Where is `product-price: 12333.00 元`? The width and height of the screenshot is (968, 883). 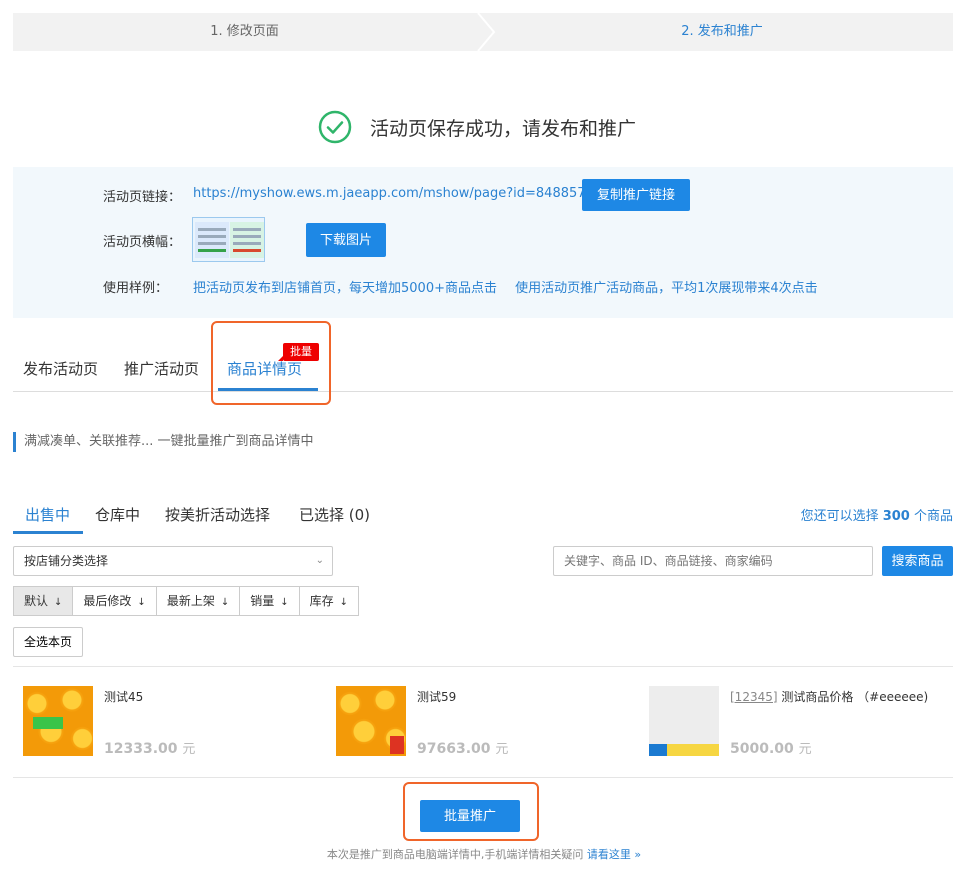
product-price: 12333.00 元 is located at coordinates (150, 749).